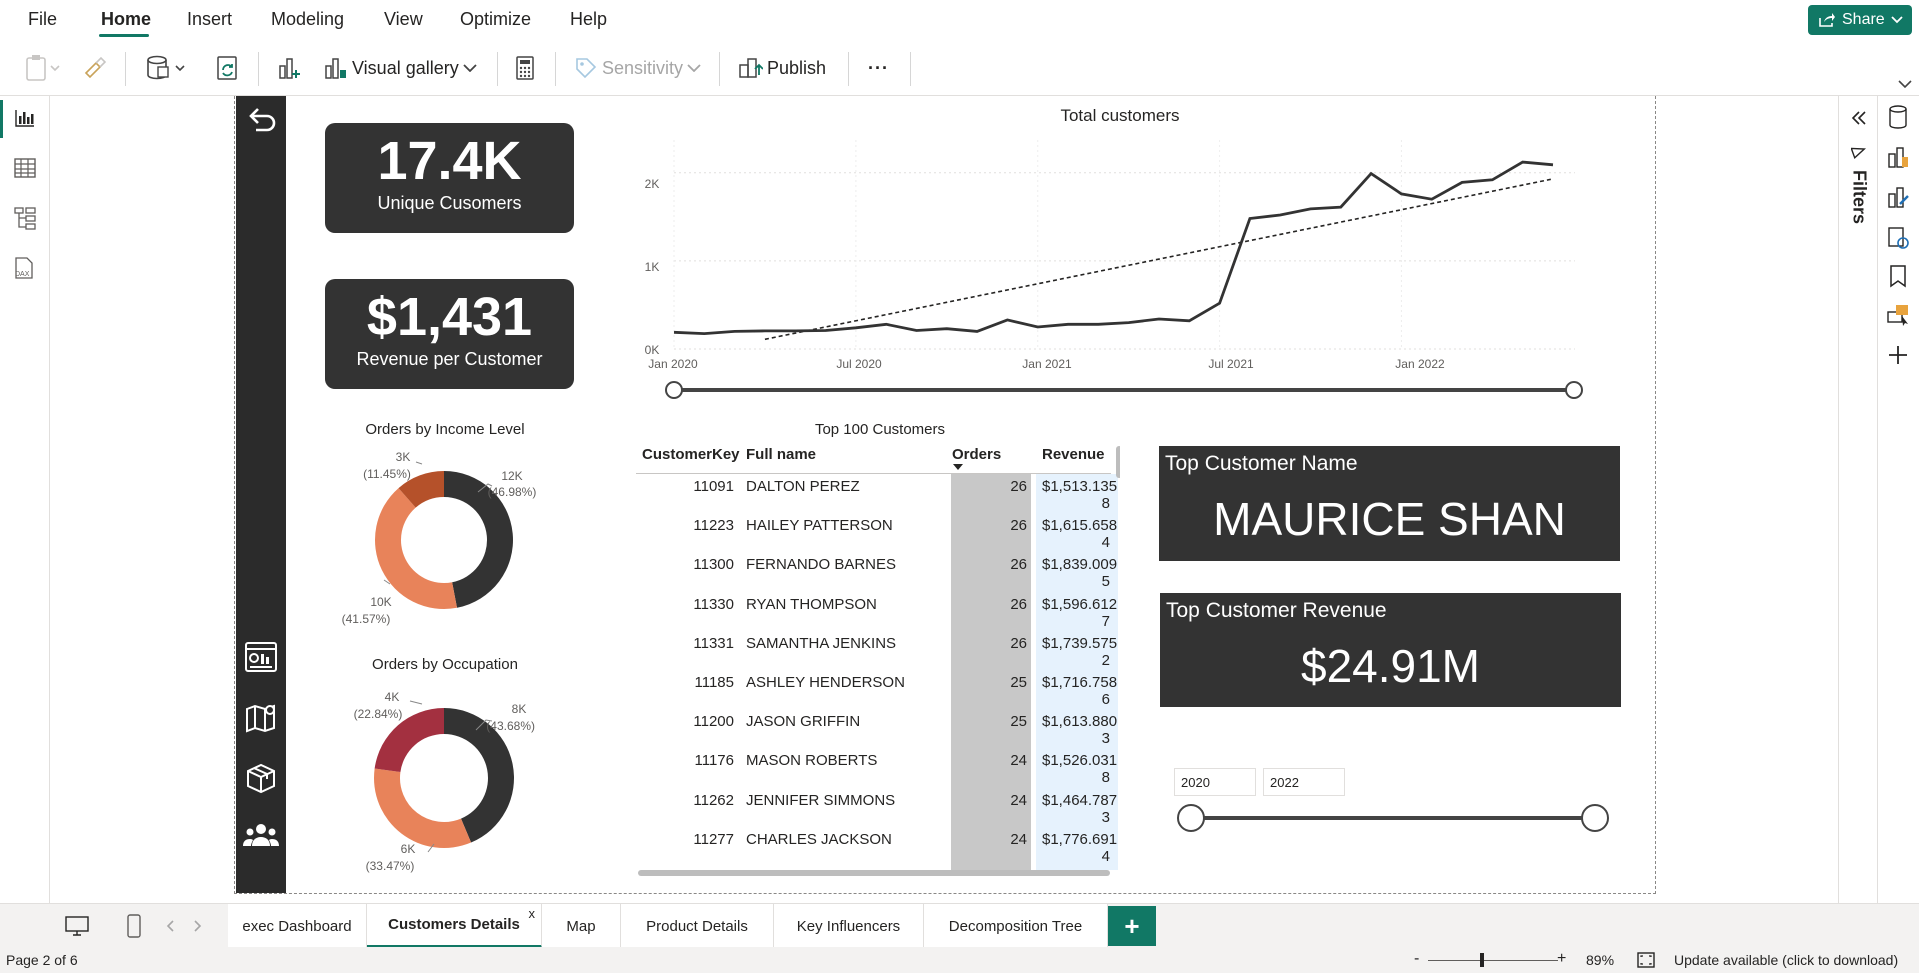  What do you see at coordinates (877, 767) in the screenshot?
I see `table-row: 11176 MASON ROBERTS 24 $1,526.031 8` at bounding box center [877, 767].